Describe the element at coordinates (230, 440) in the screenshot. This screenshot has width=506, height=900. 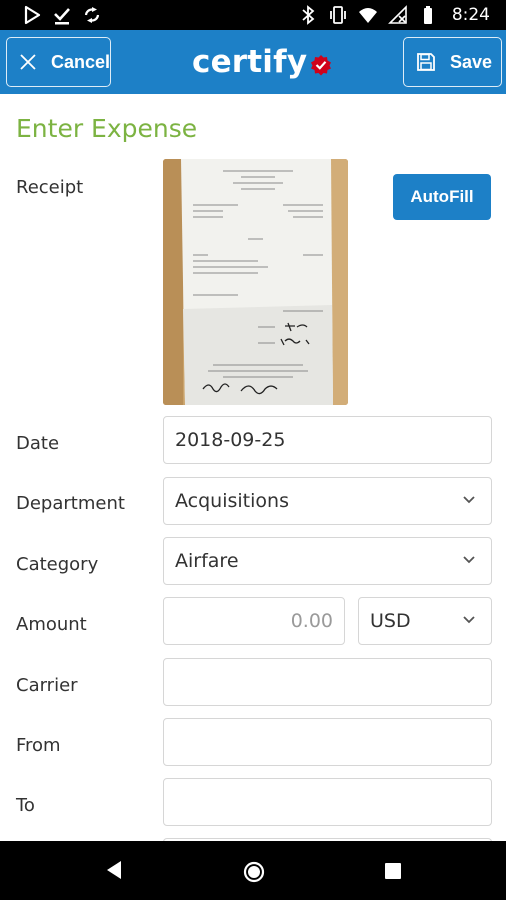
I see `date-value: 2018-09-25` at that location.